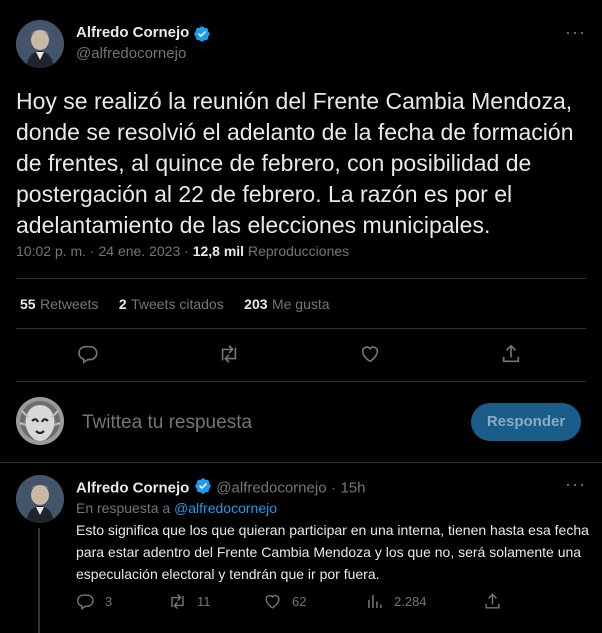 The width and height of the screenshot is (602, 633). Describe the element at coordinates (69, 304) in the screenshot. I see `retweets-label: Retweets` at that location.